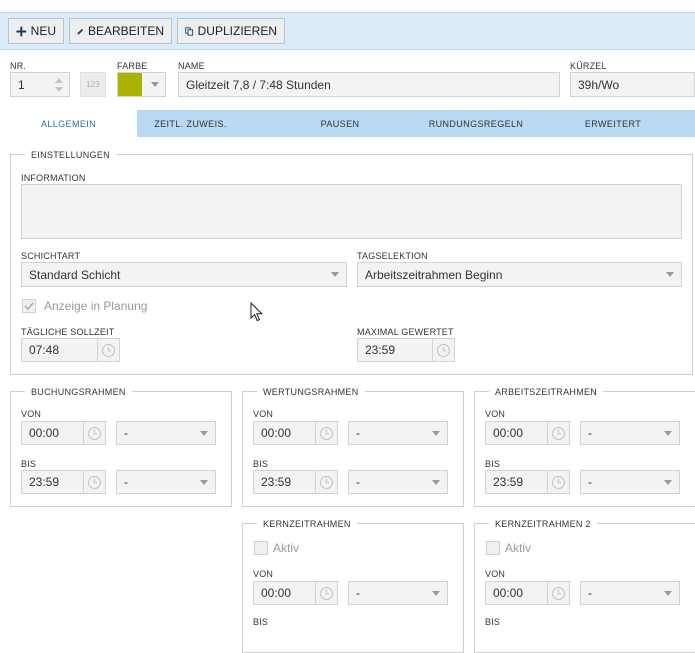  What do you see at coordinates (261, 464) in the screenshot?
I see `rating-to-label: BIS` at bounding box center [261, 464].